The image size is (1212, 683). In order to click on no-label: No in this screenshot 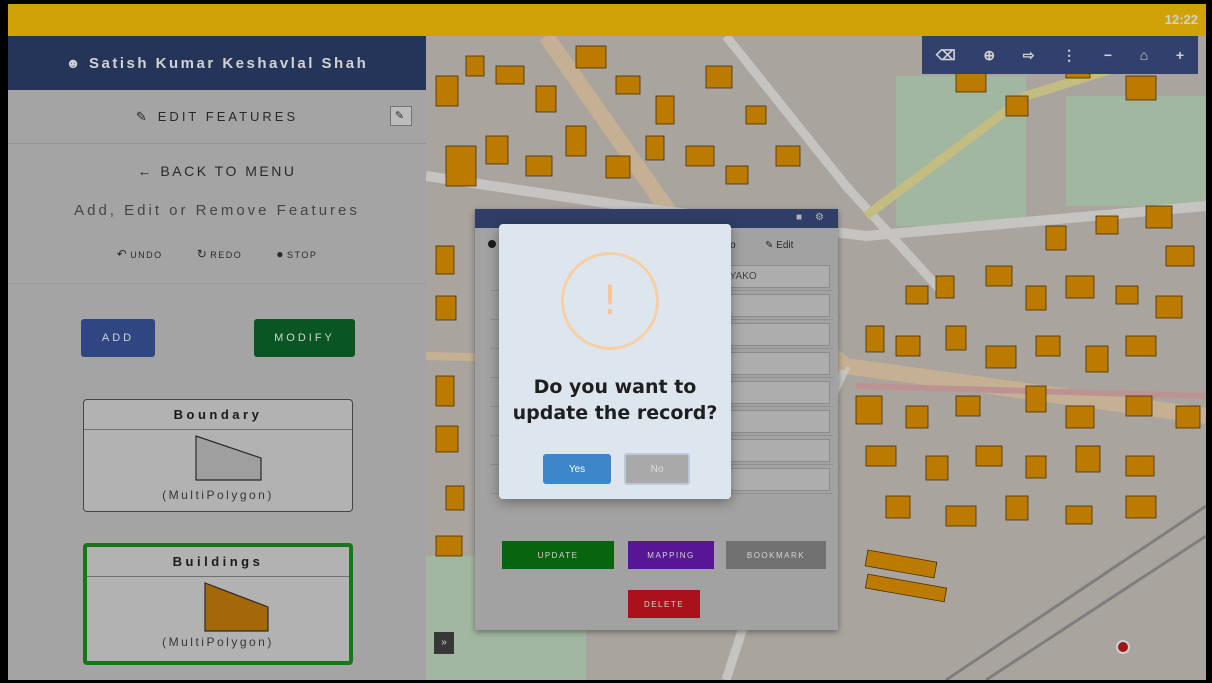, I will do `click(657, 469)`.